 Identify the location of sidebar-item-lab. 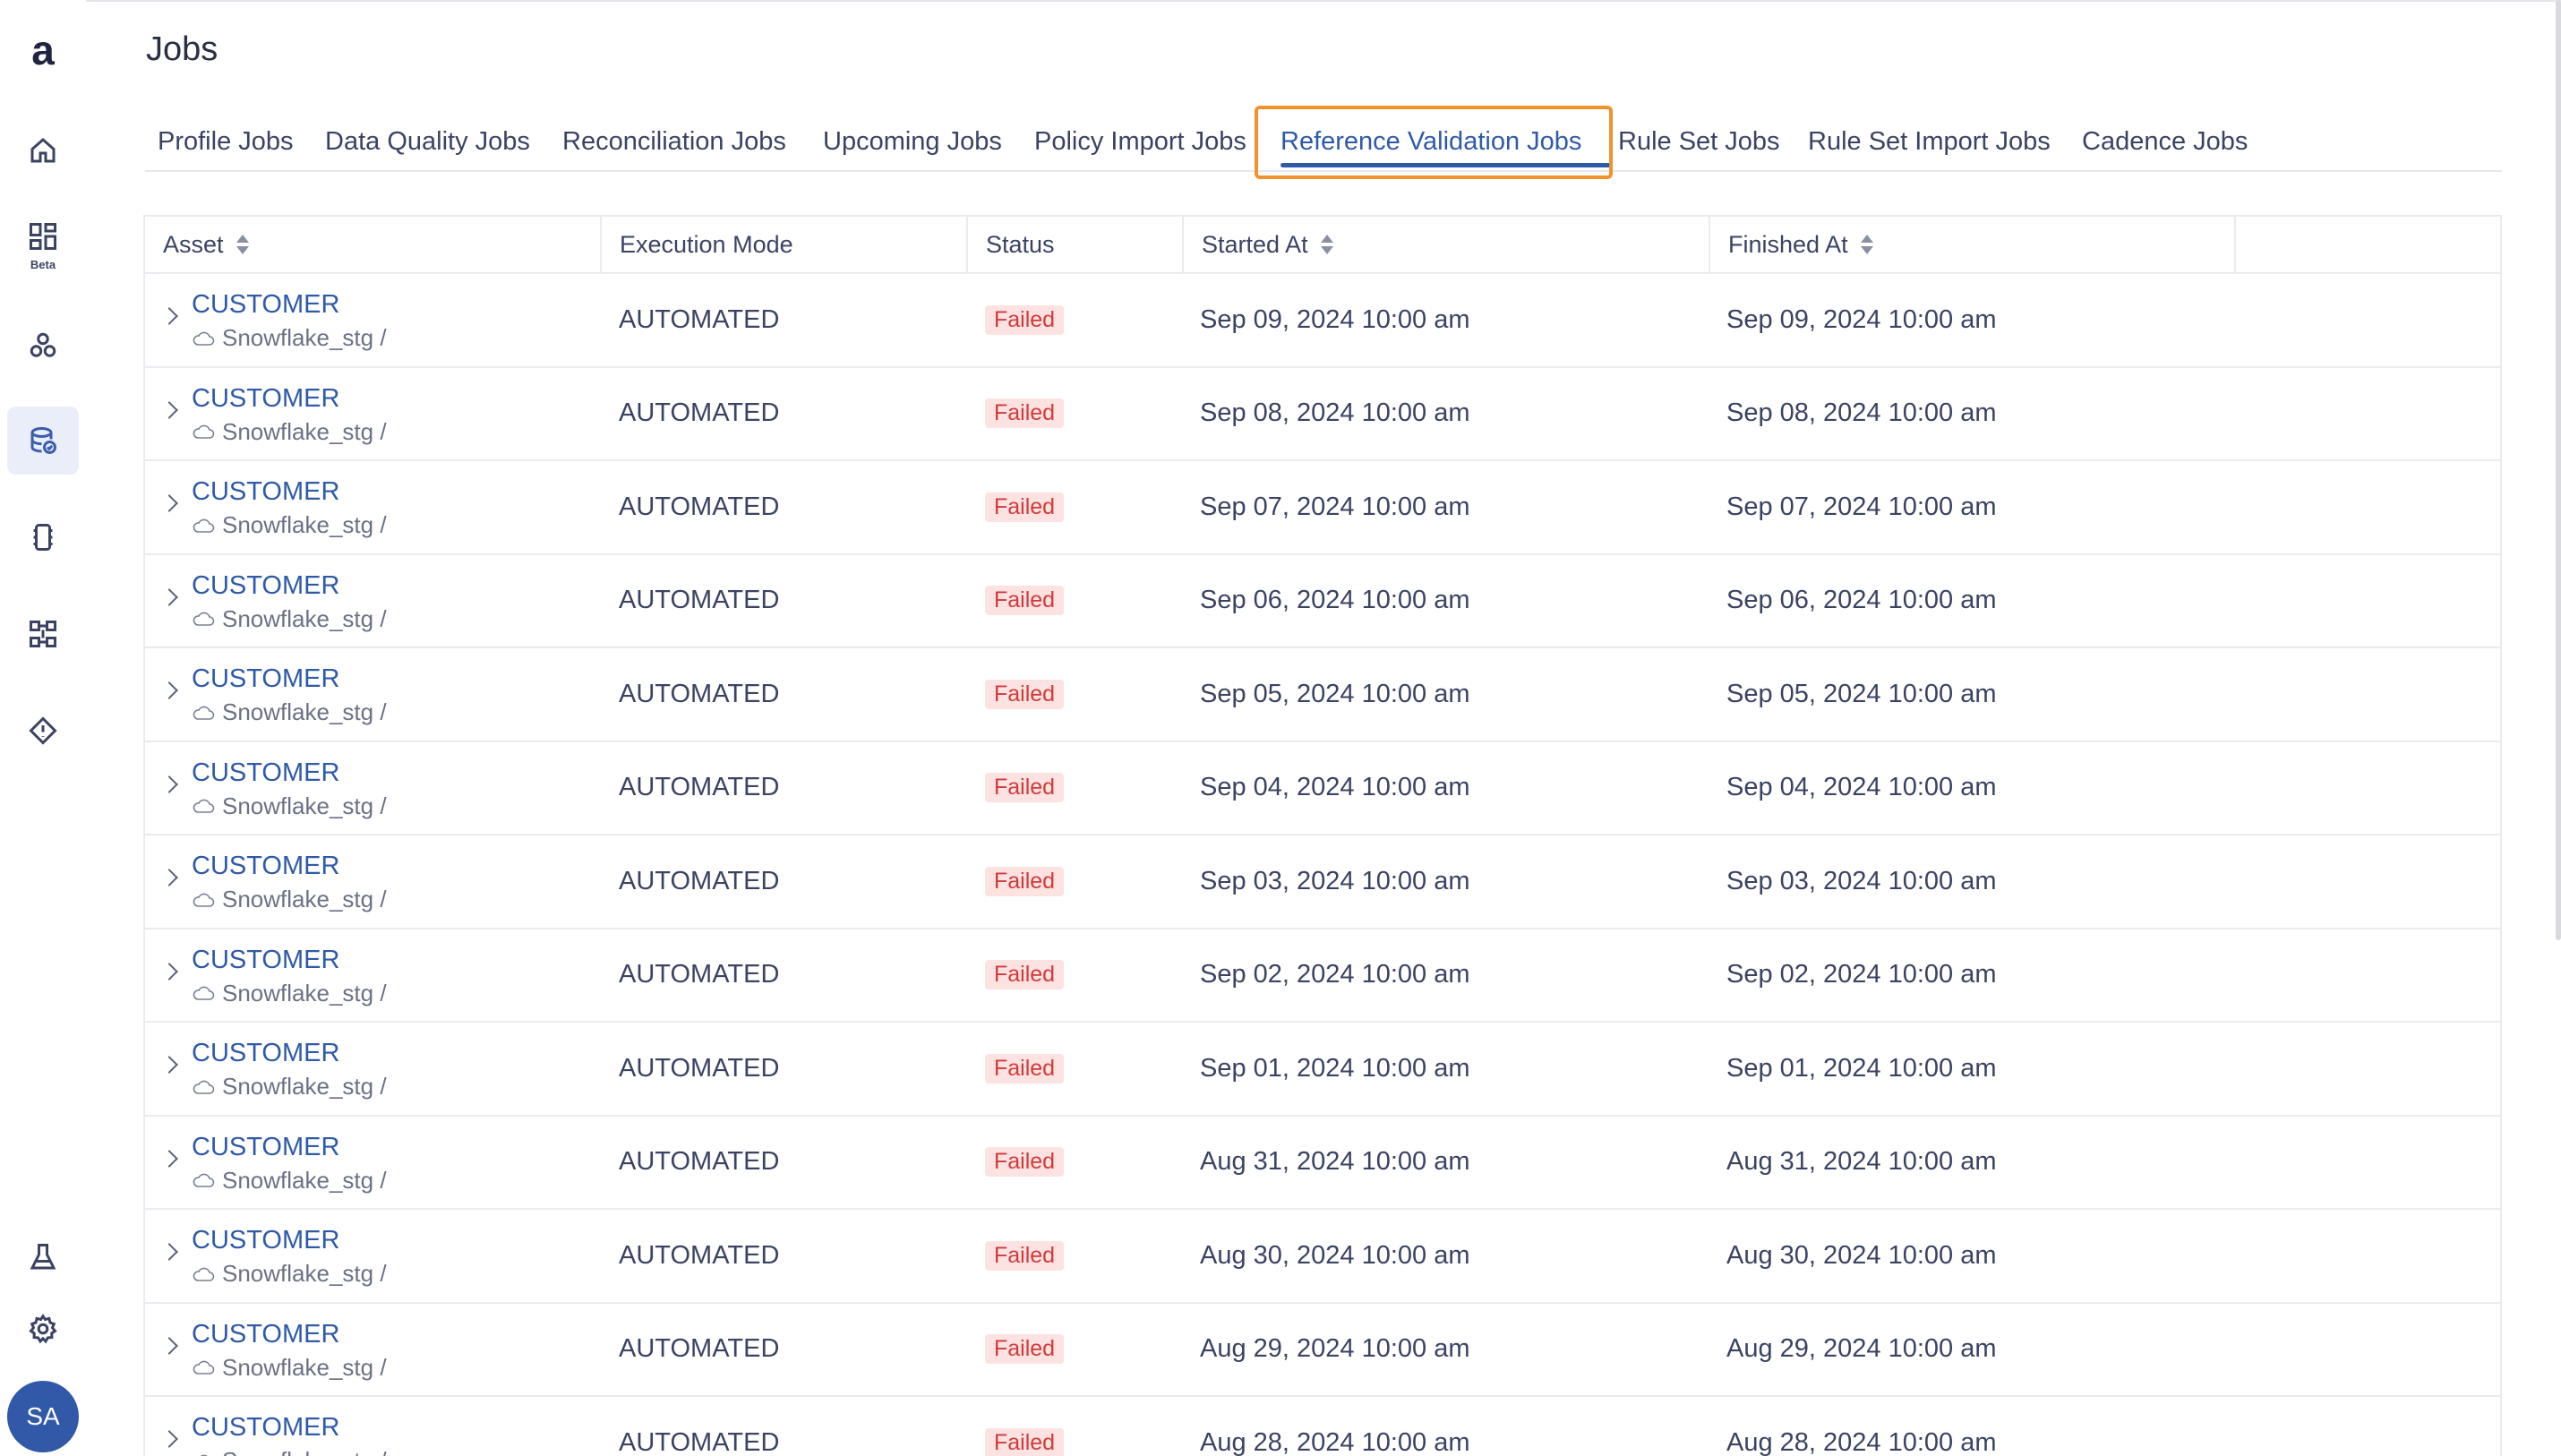
(43, 1257).